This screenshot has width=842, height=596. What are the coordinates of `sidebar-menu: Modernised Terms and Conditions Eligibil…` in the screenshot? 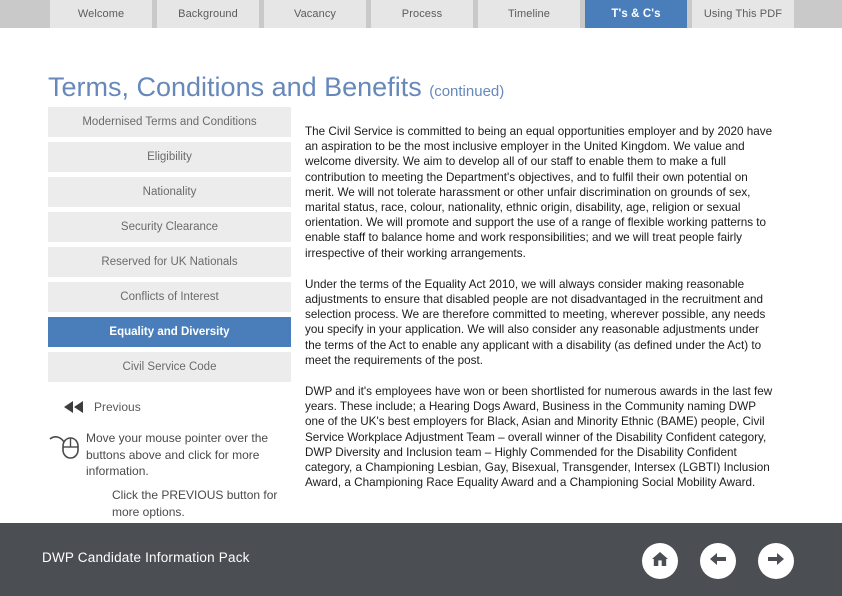 It's located at (169, 247).